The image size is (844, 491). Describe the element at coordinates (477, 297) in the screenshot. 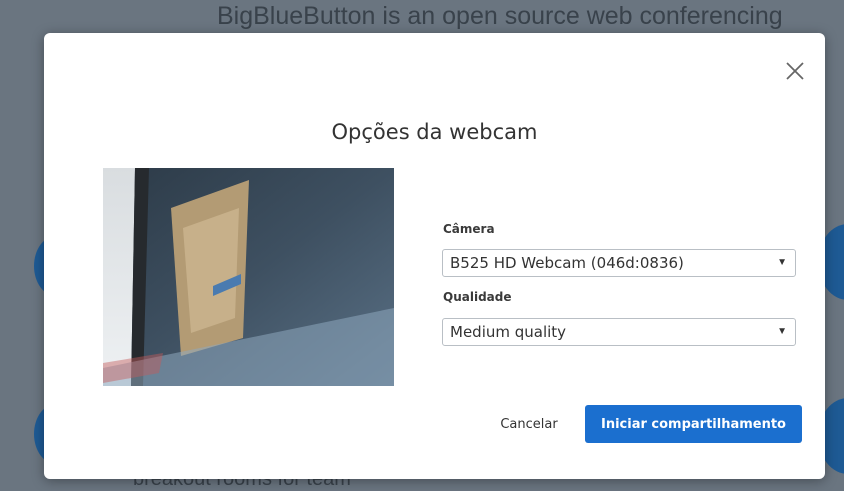

I see `quality-label: Qualidade` at that location.